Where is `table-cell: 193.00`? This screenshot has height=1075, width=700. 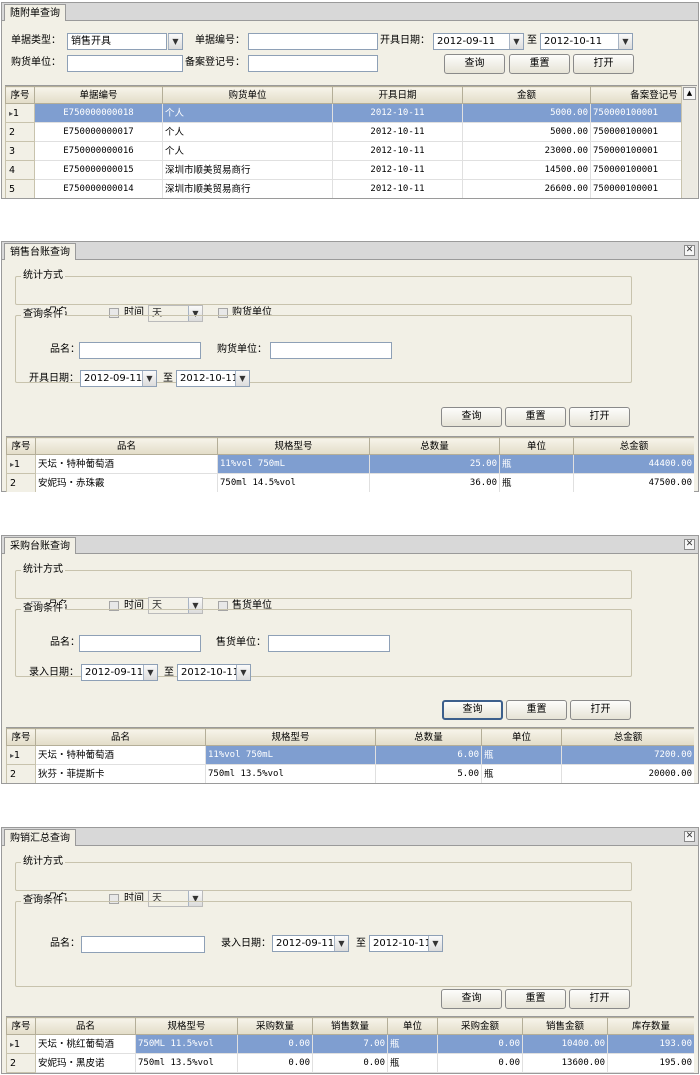 table-cell: 193.00 is located at coordinates (650, 1044).